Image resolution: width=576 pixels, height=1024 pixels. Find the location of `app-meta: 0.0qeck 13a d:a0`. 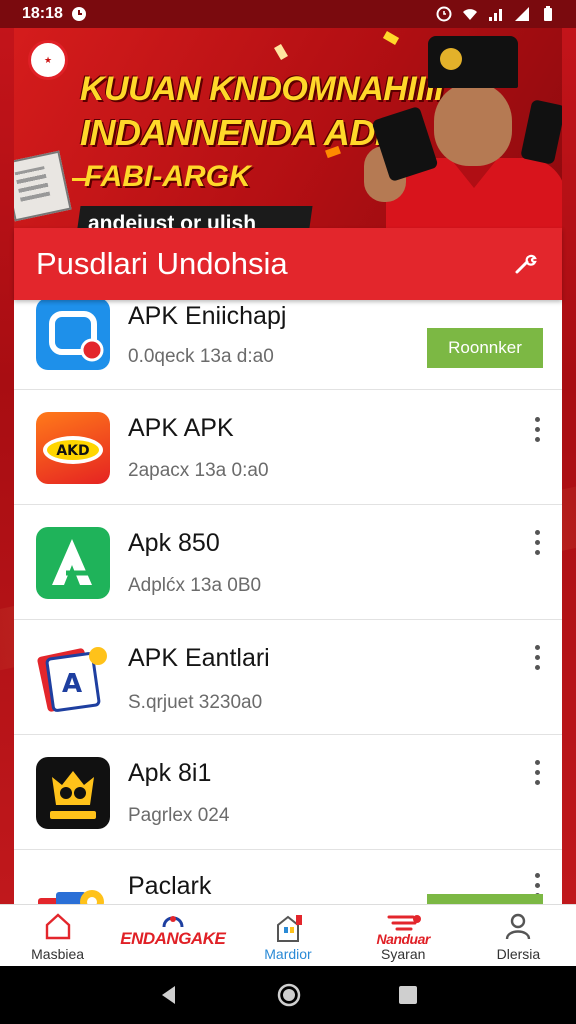

app-meta: 0.0qeck 13a d:a0 is located at coordinates (201, 356).